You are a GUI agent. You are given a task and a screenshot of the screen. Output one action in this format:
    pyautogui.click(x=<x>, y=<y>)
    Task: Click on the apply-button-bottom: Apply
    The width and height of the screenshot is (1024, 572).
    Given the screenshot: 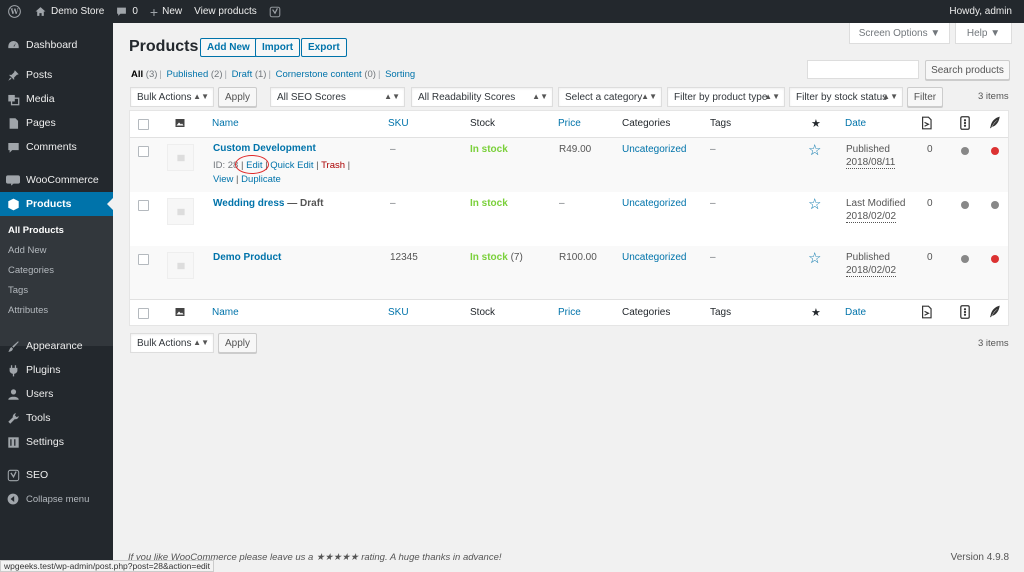 What is the action you would take?
    pyautogui.click(x=237, y=343)
    